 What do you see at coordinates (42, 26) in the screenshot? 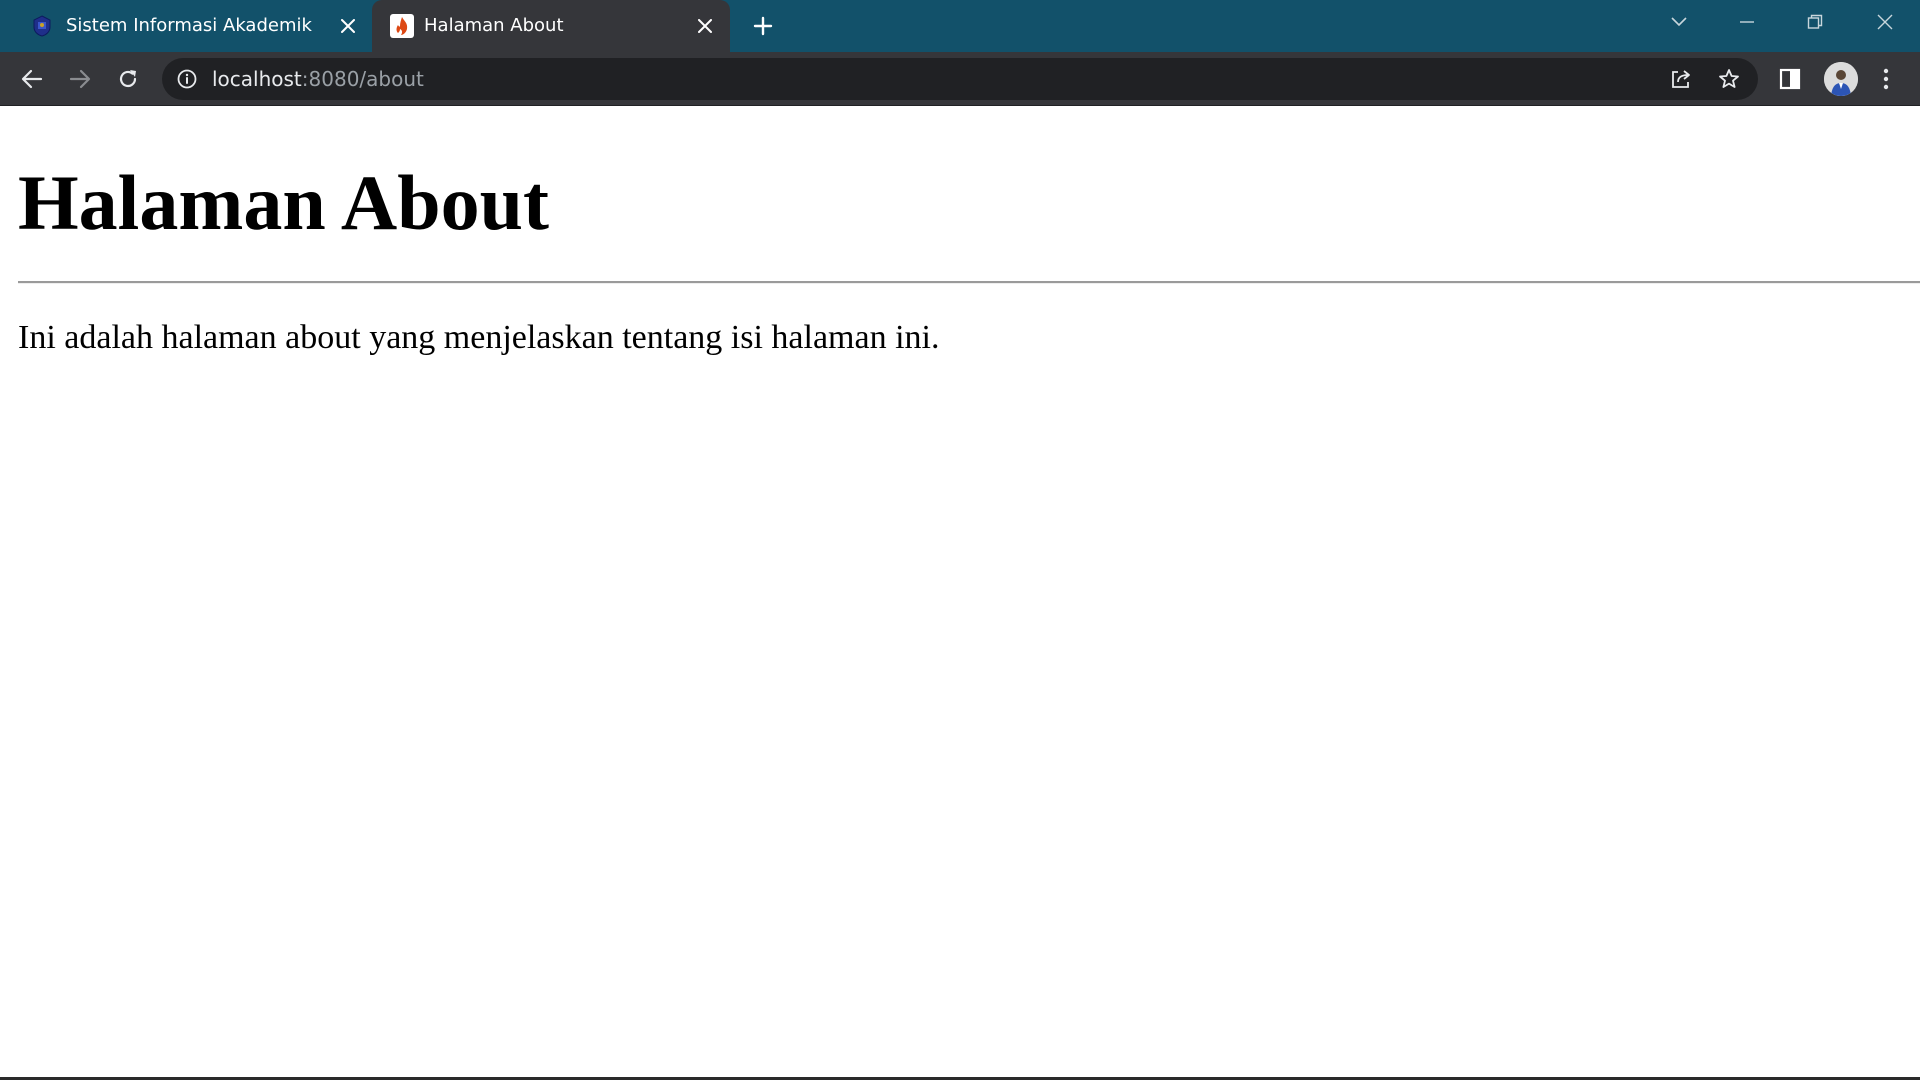
I see `university-crest-icon` at bounding box center [42, 26].